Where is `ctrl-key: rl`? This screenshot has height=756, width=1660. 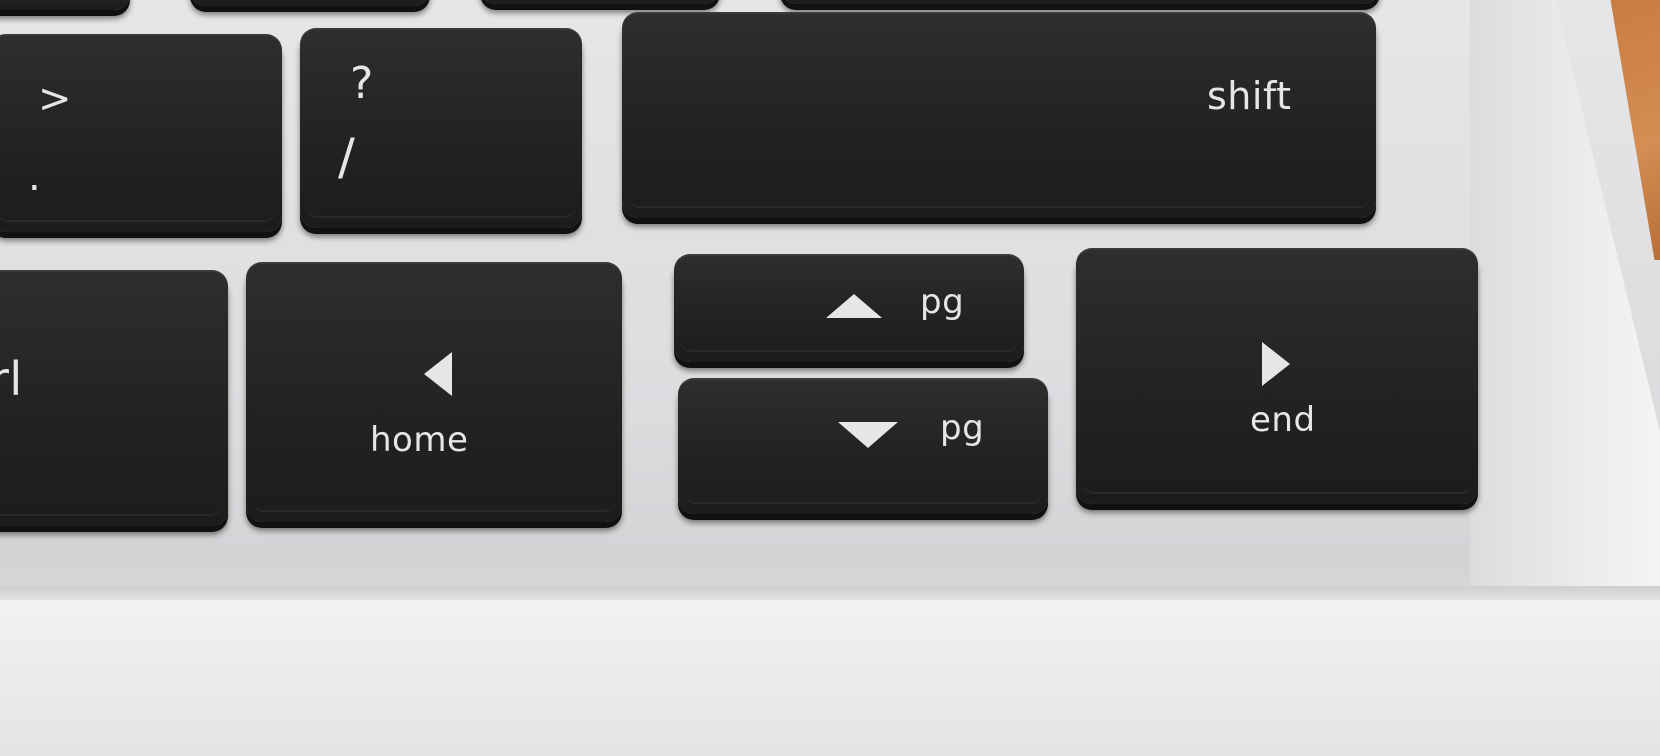
ctrl-key: rl is located at coordinates (114, 398).